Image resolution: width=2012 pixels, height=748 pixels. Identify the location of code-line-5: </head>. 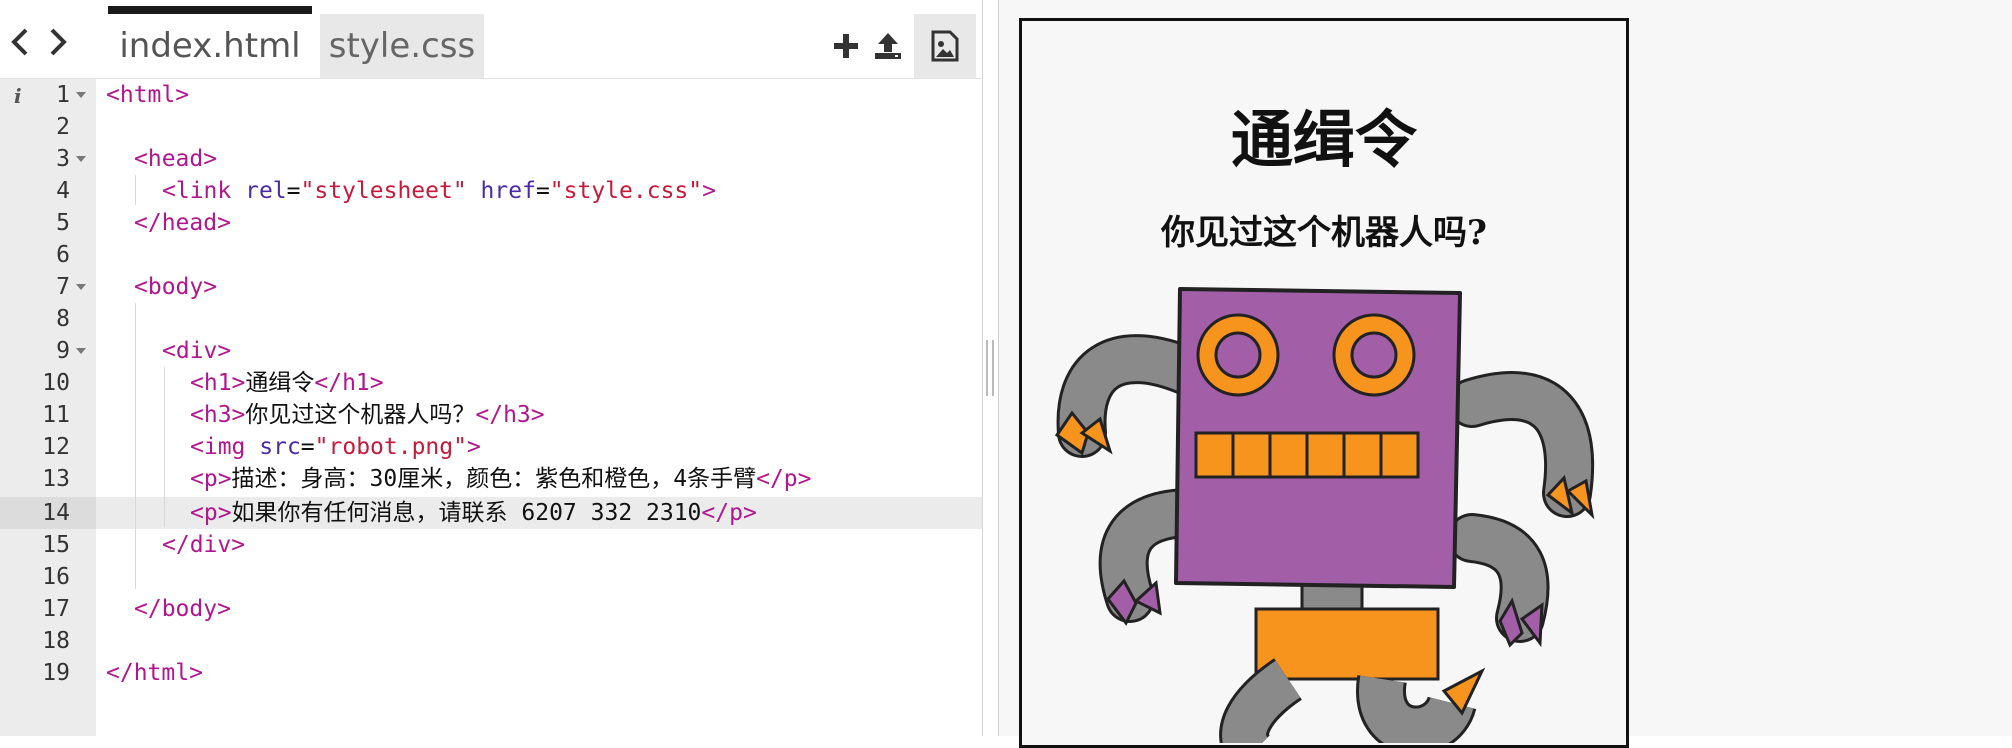
(182, 223).